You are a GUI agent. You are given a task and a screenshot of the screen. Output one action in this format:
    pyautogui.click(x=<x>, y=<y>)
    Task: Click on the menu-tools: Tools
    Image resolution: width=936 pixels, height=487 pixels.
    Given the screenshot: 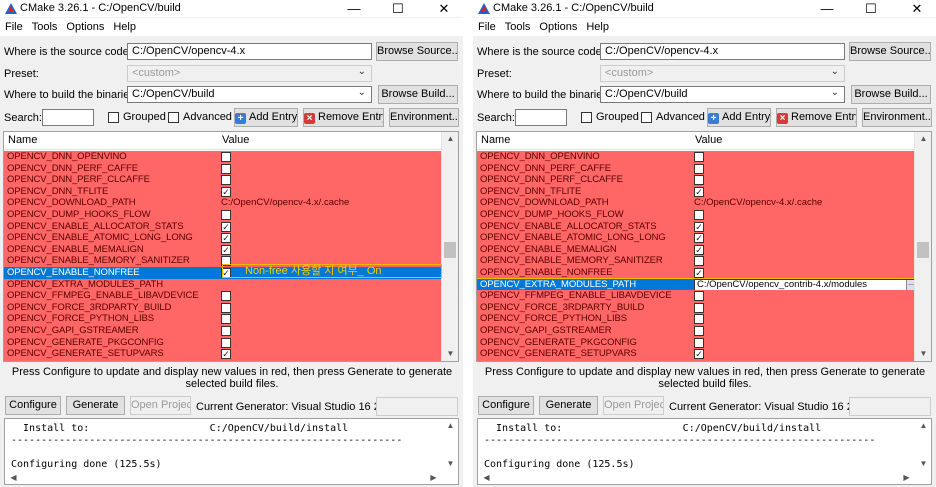 What is the action you would take?
    pyautogui.click(x=44, y=25)
    